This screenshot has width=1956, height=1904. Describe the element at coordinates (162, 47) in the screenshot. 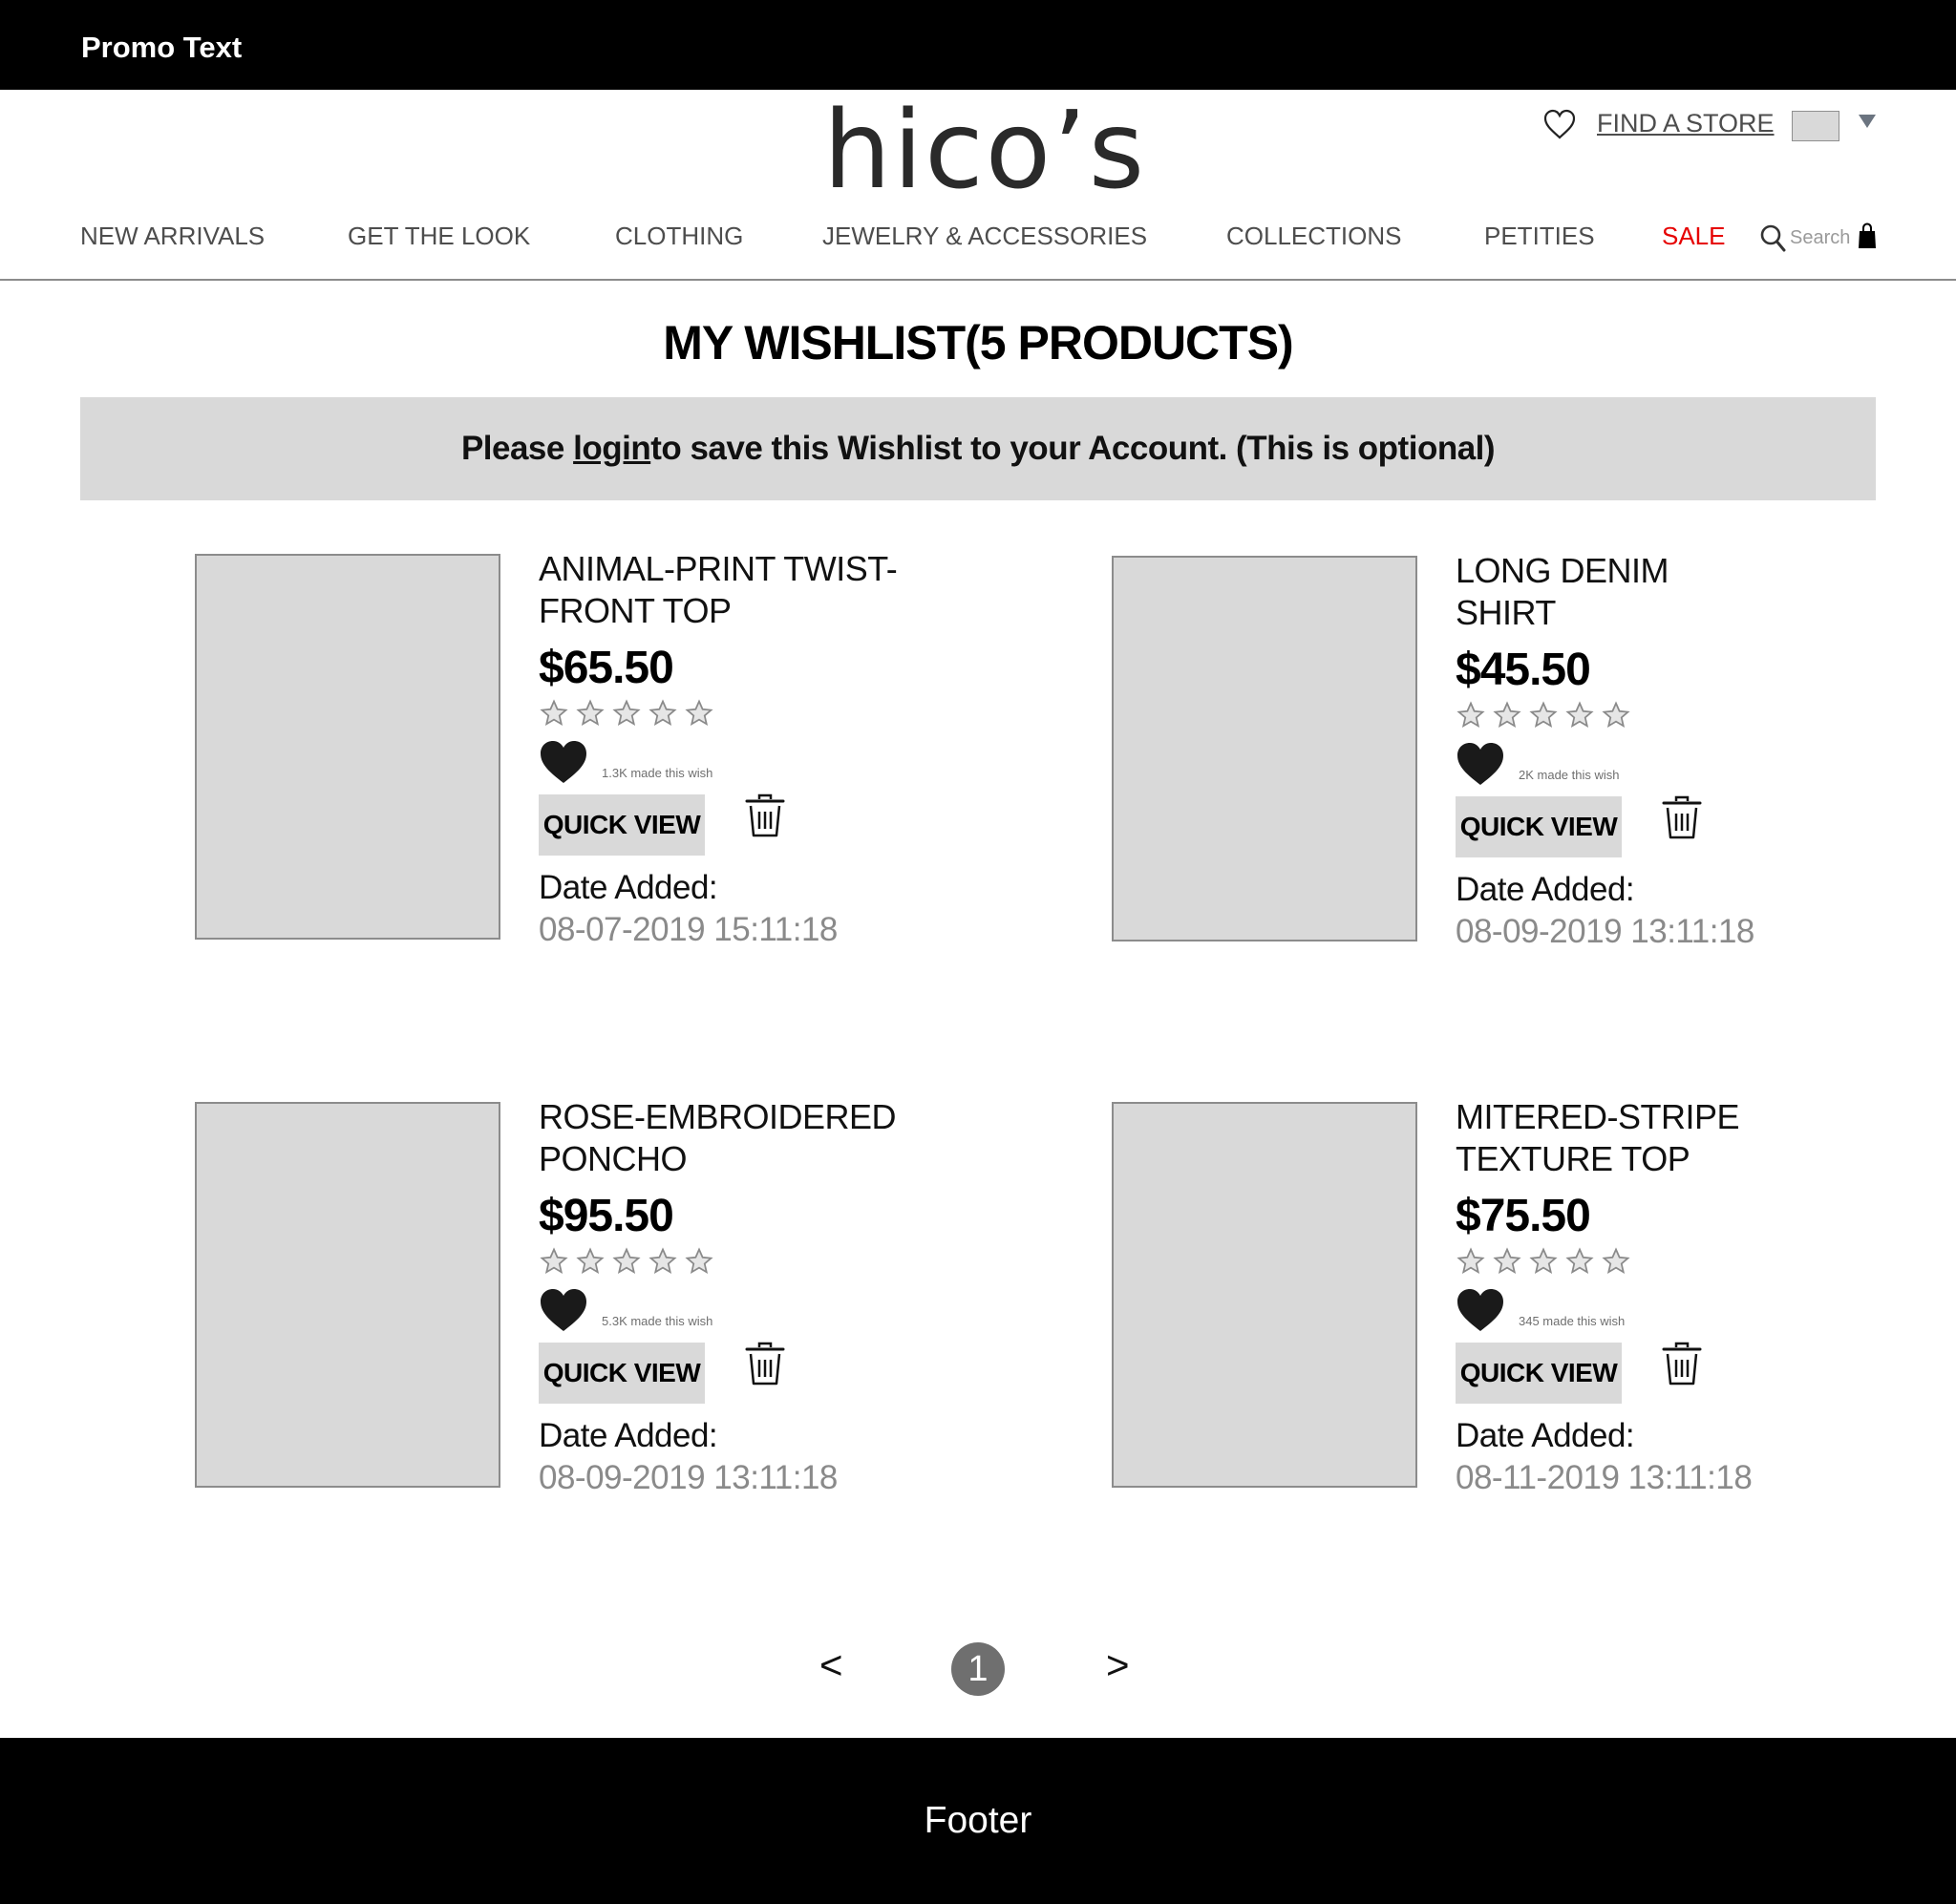

I see `promo-text: Promo Text` at that location.